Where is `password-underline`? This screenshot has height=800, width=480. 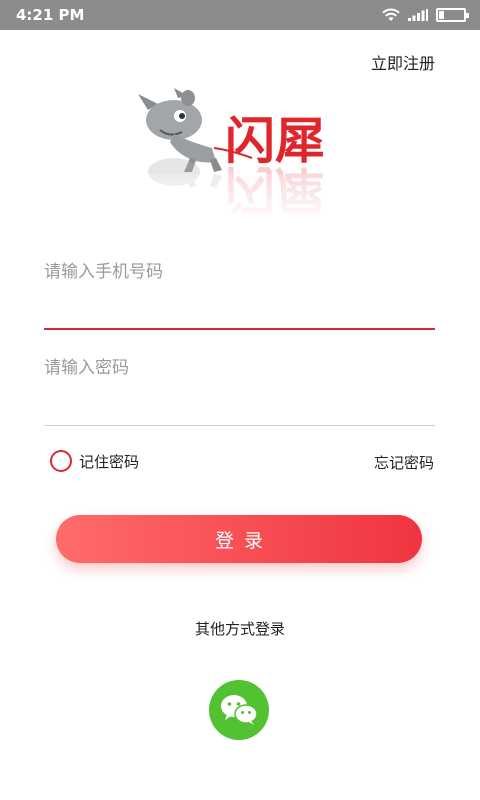
password-underline is located at coordinates (239, 425).